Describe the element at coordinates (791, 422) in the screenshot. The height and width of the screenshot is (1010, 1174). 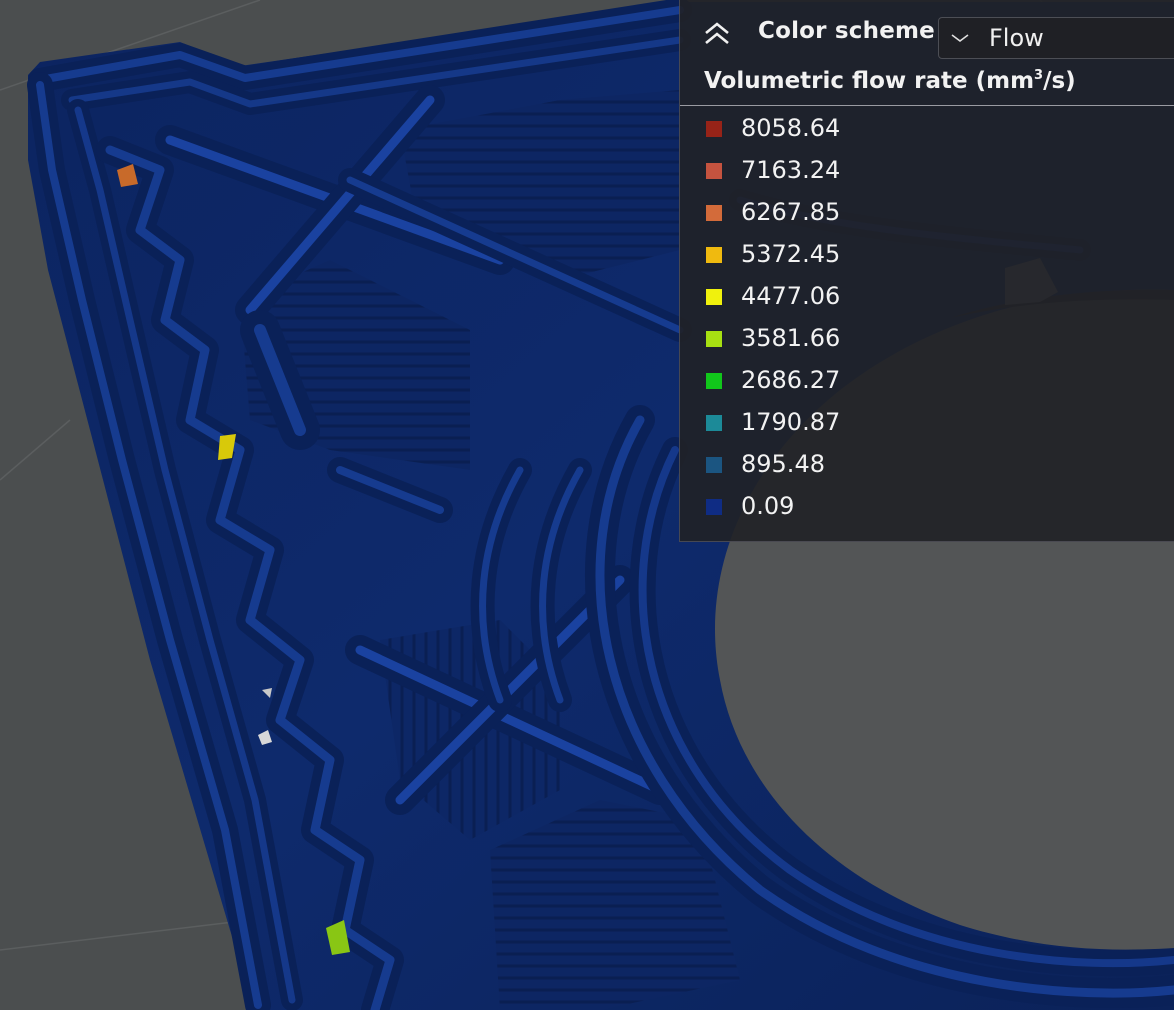
I see `legend-label: 1790.87` at that location.